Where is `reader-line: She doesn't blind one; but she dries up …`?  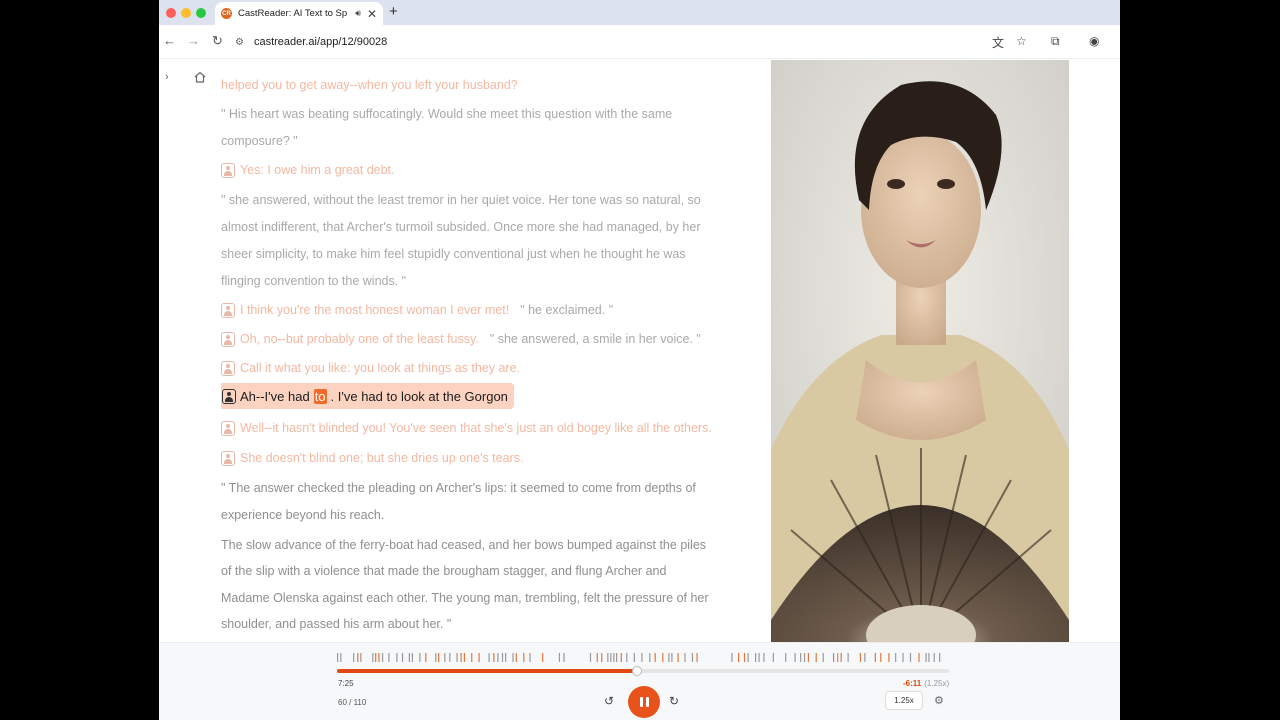
reader-line: She doesn't blind one; but she dries up … is located at coordinates (372, 458).